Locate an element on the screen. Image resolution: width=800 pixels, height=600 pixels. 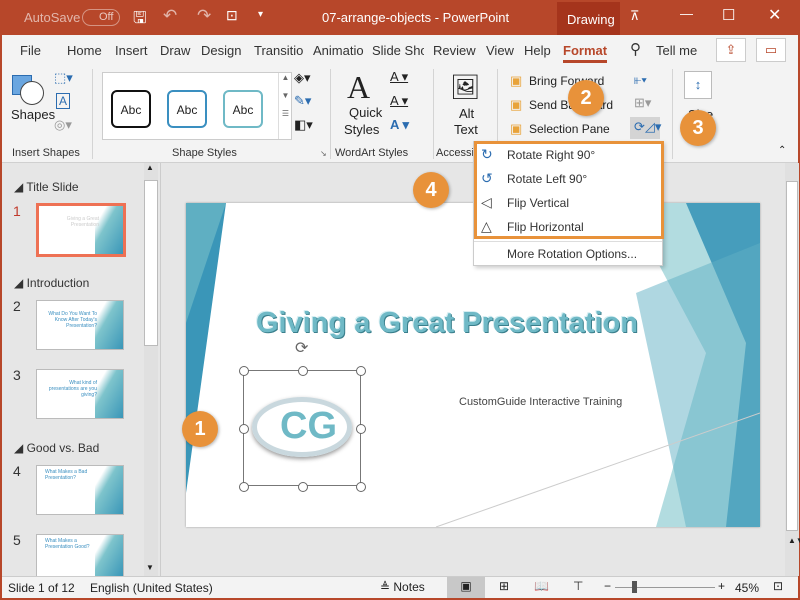
reading-view-icon: 📖 is located at coordinates (541, 586).